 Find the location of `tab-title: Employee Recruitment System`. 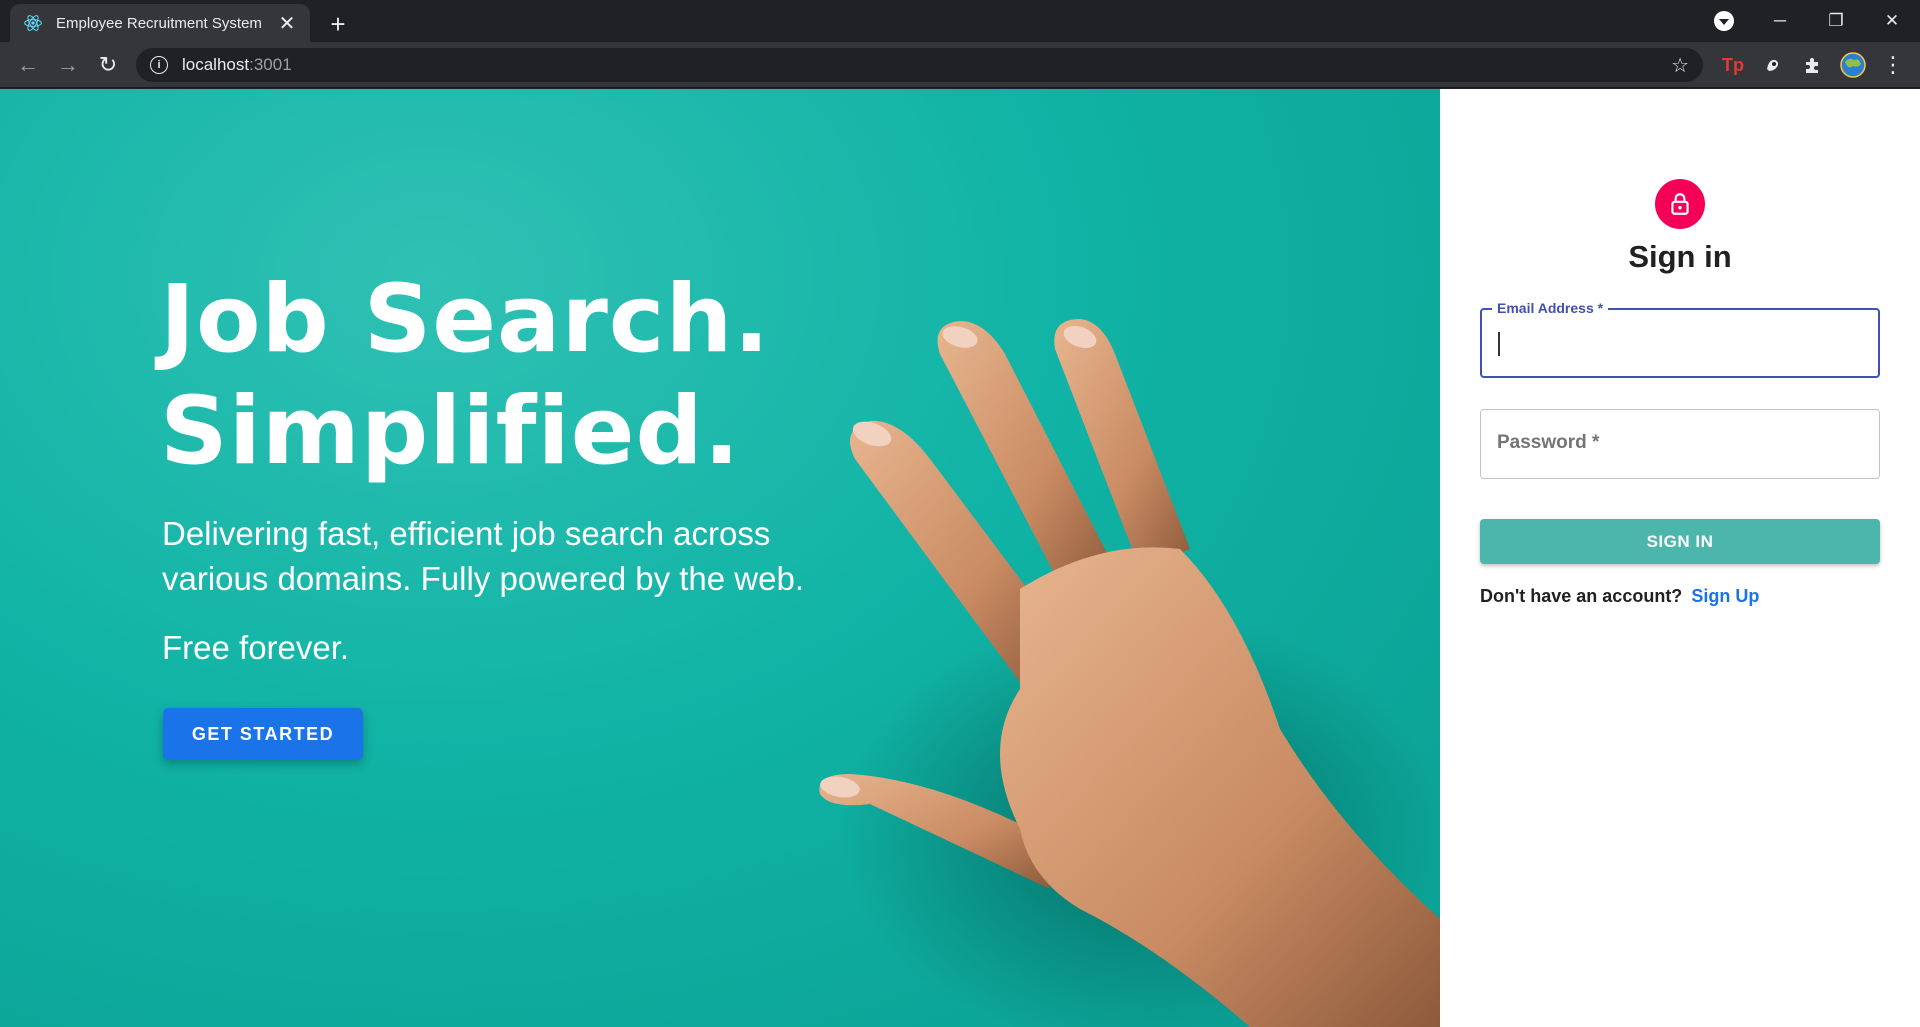

tab-title: Employee Recruitment System is located at coordinates (159, 23).